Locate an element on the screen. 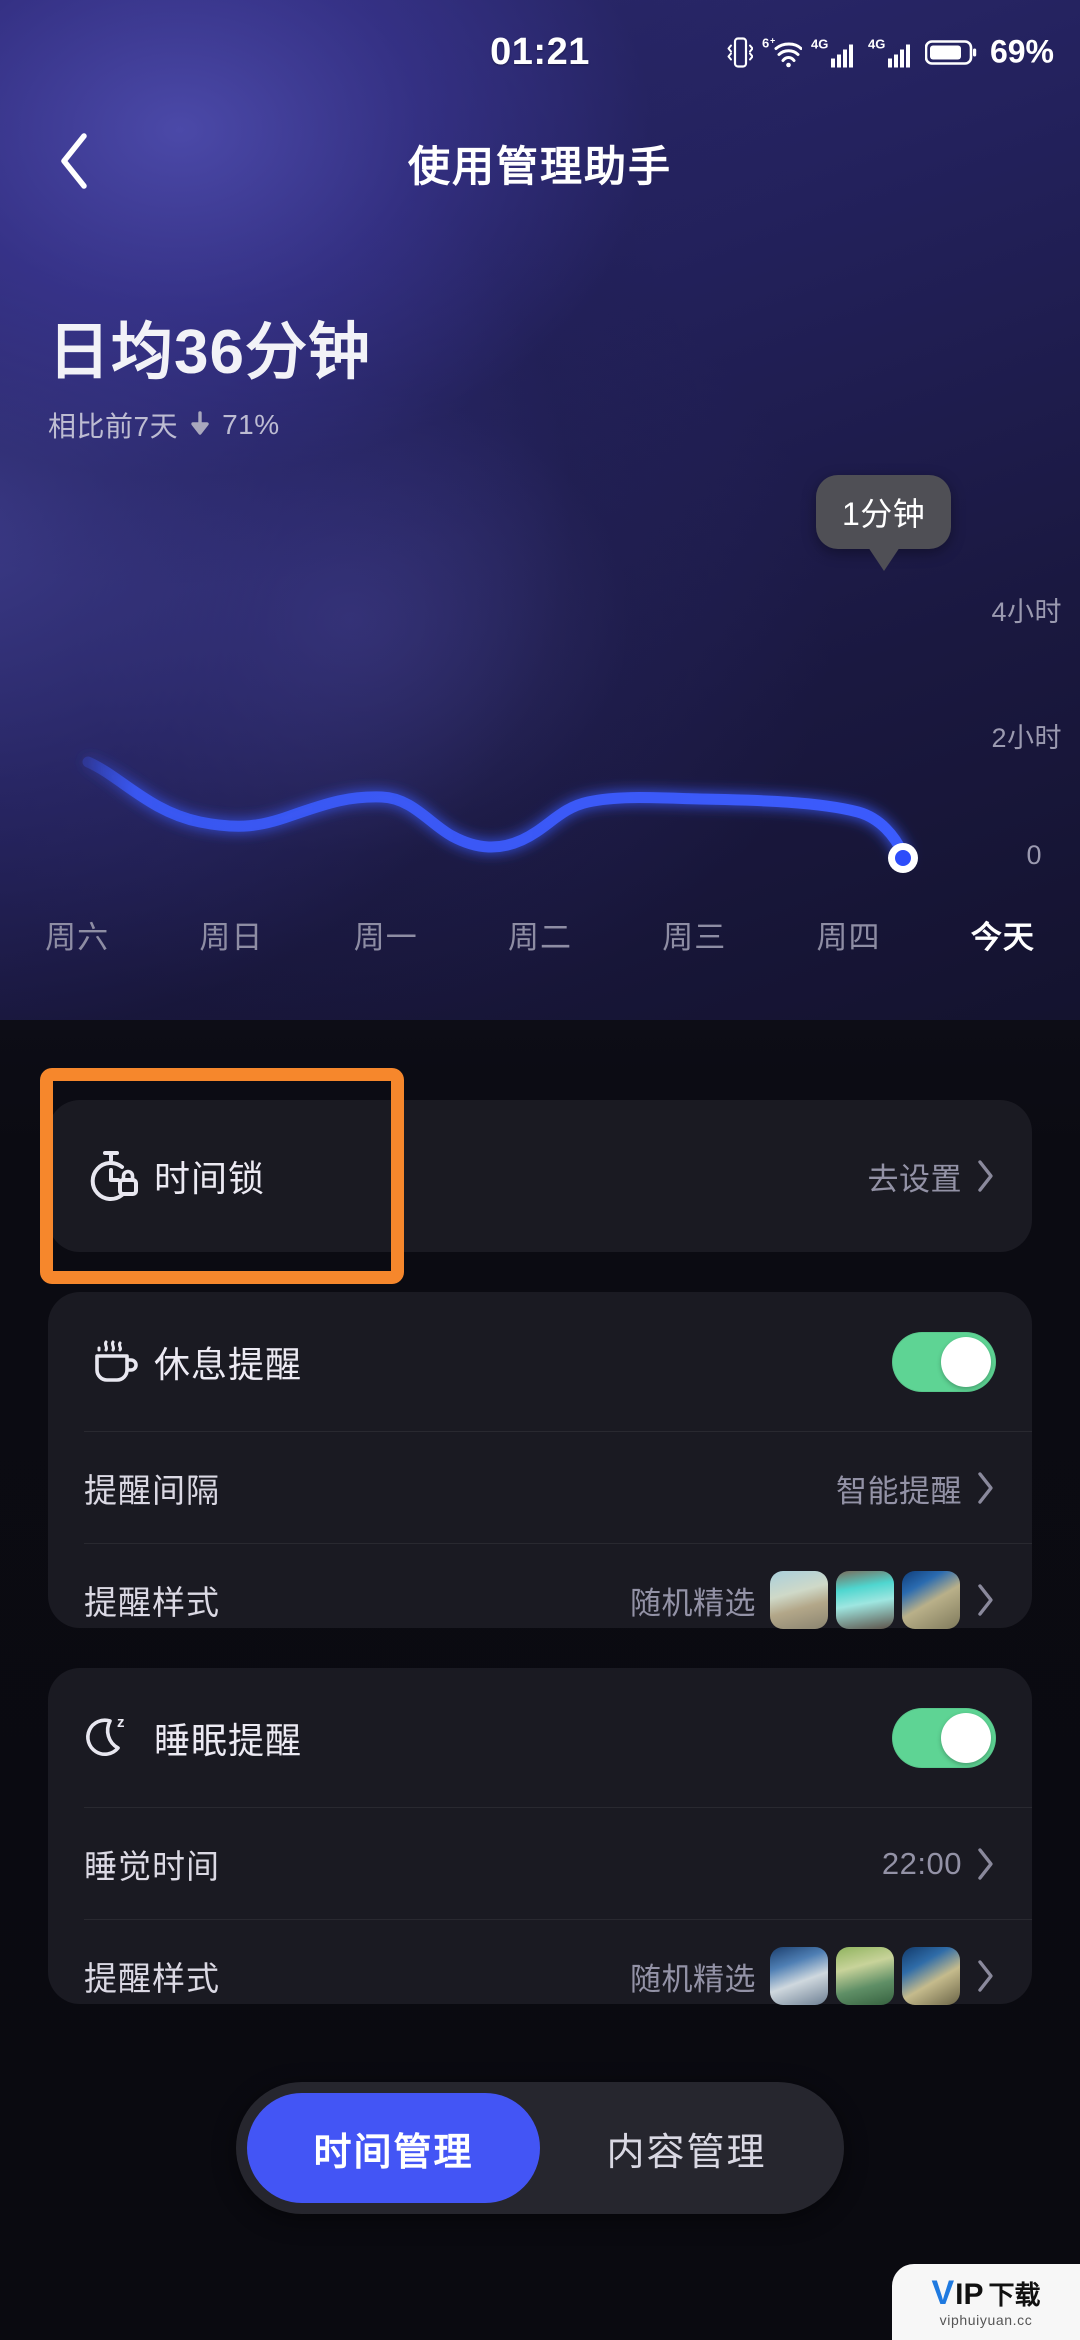 The height and width of the screenshot is (2340, 1080). break-interval-label: 提醒间隔 is located at coordinates (152, 1490).